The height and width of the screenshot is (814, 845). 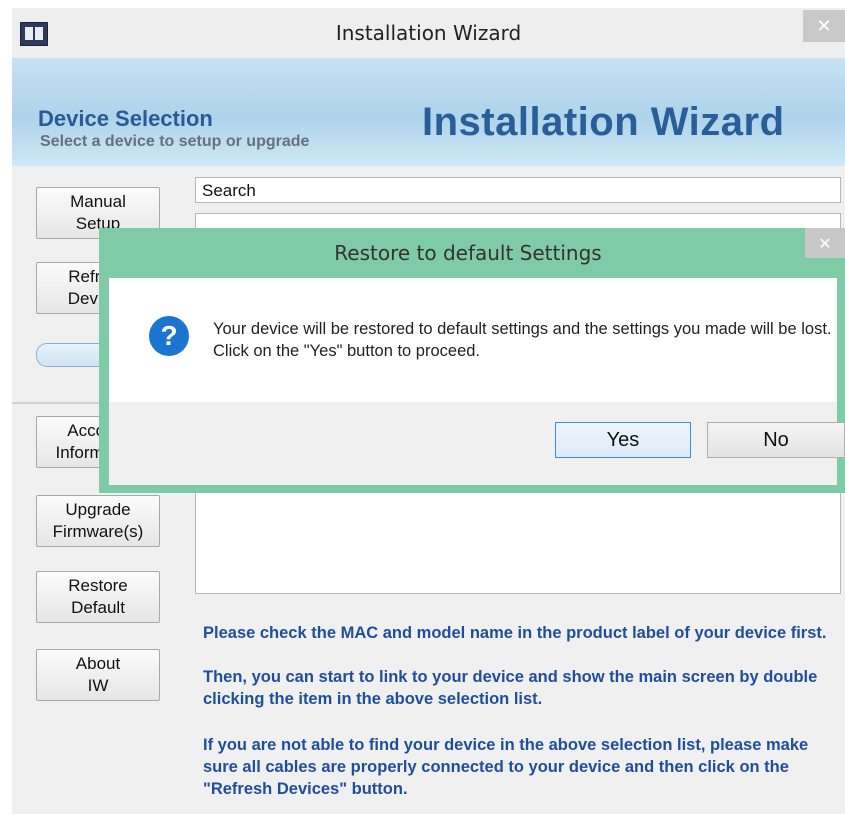 I want to click on window-close-button: ✕, so click(x=824, y=26).